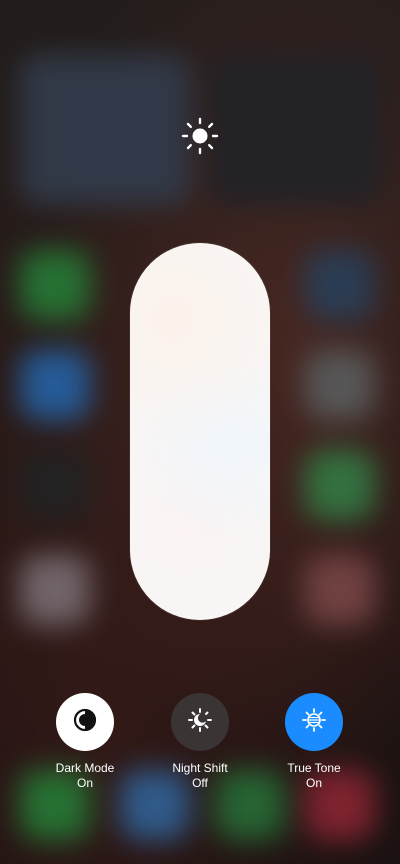 Image resolution: width=400 pixels, height=864 pixels. I want to click on night-shift-toggle: Night Shift Off, so click(200, 741).